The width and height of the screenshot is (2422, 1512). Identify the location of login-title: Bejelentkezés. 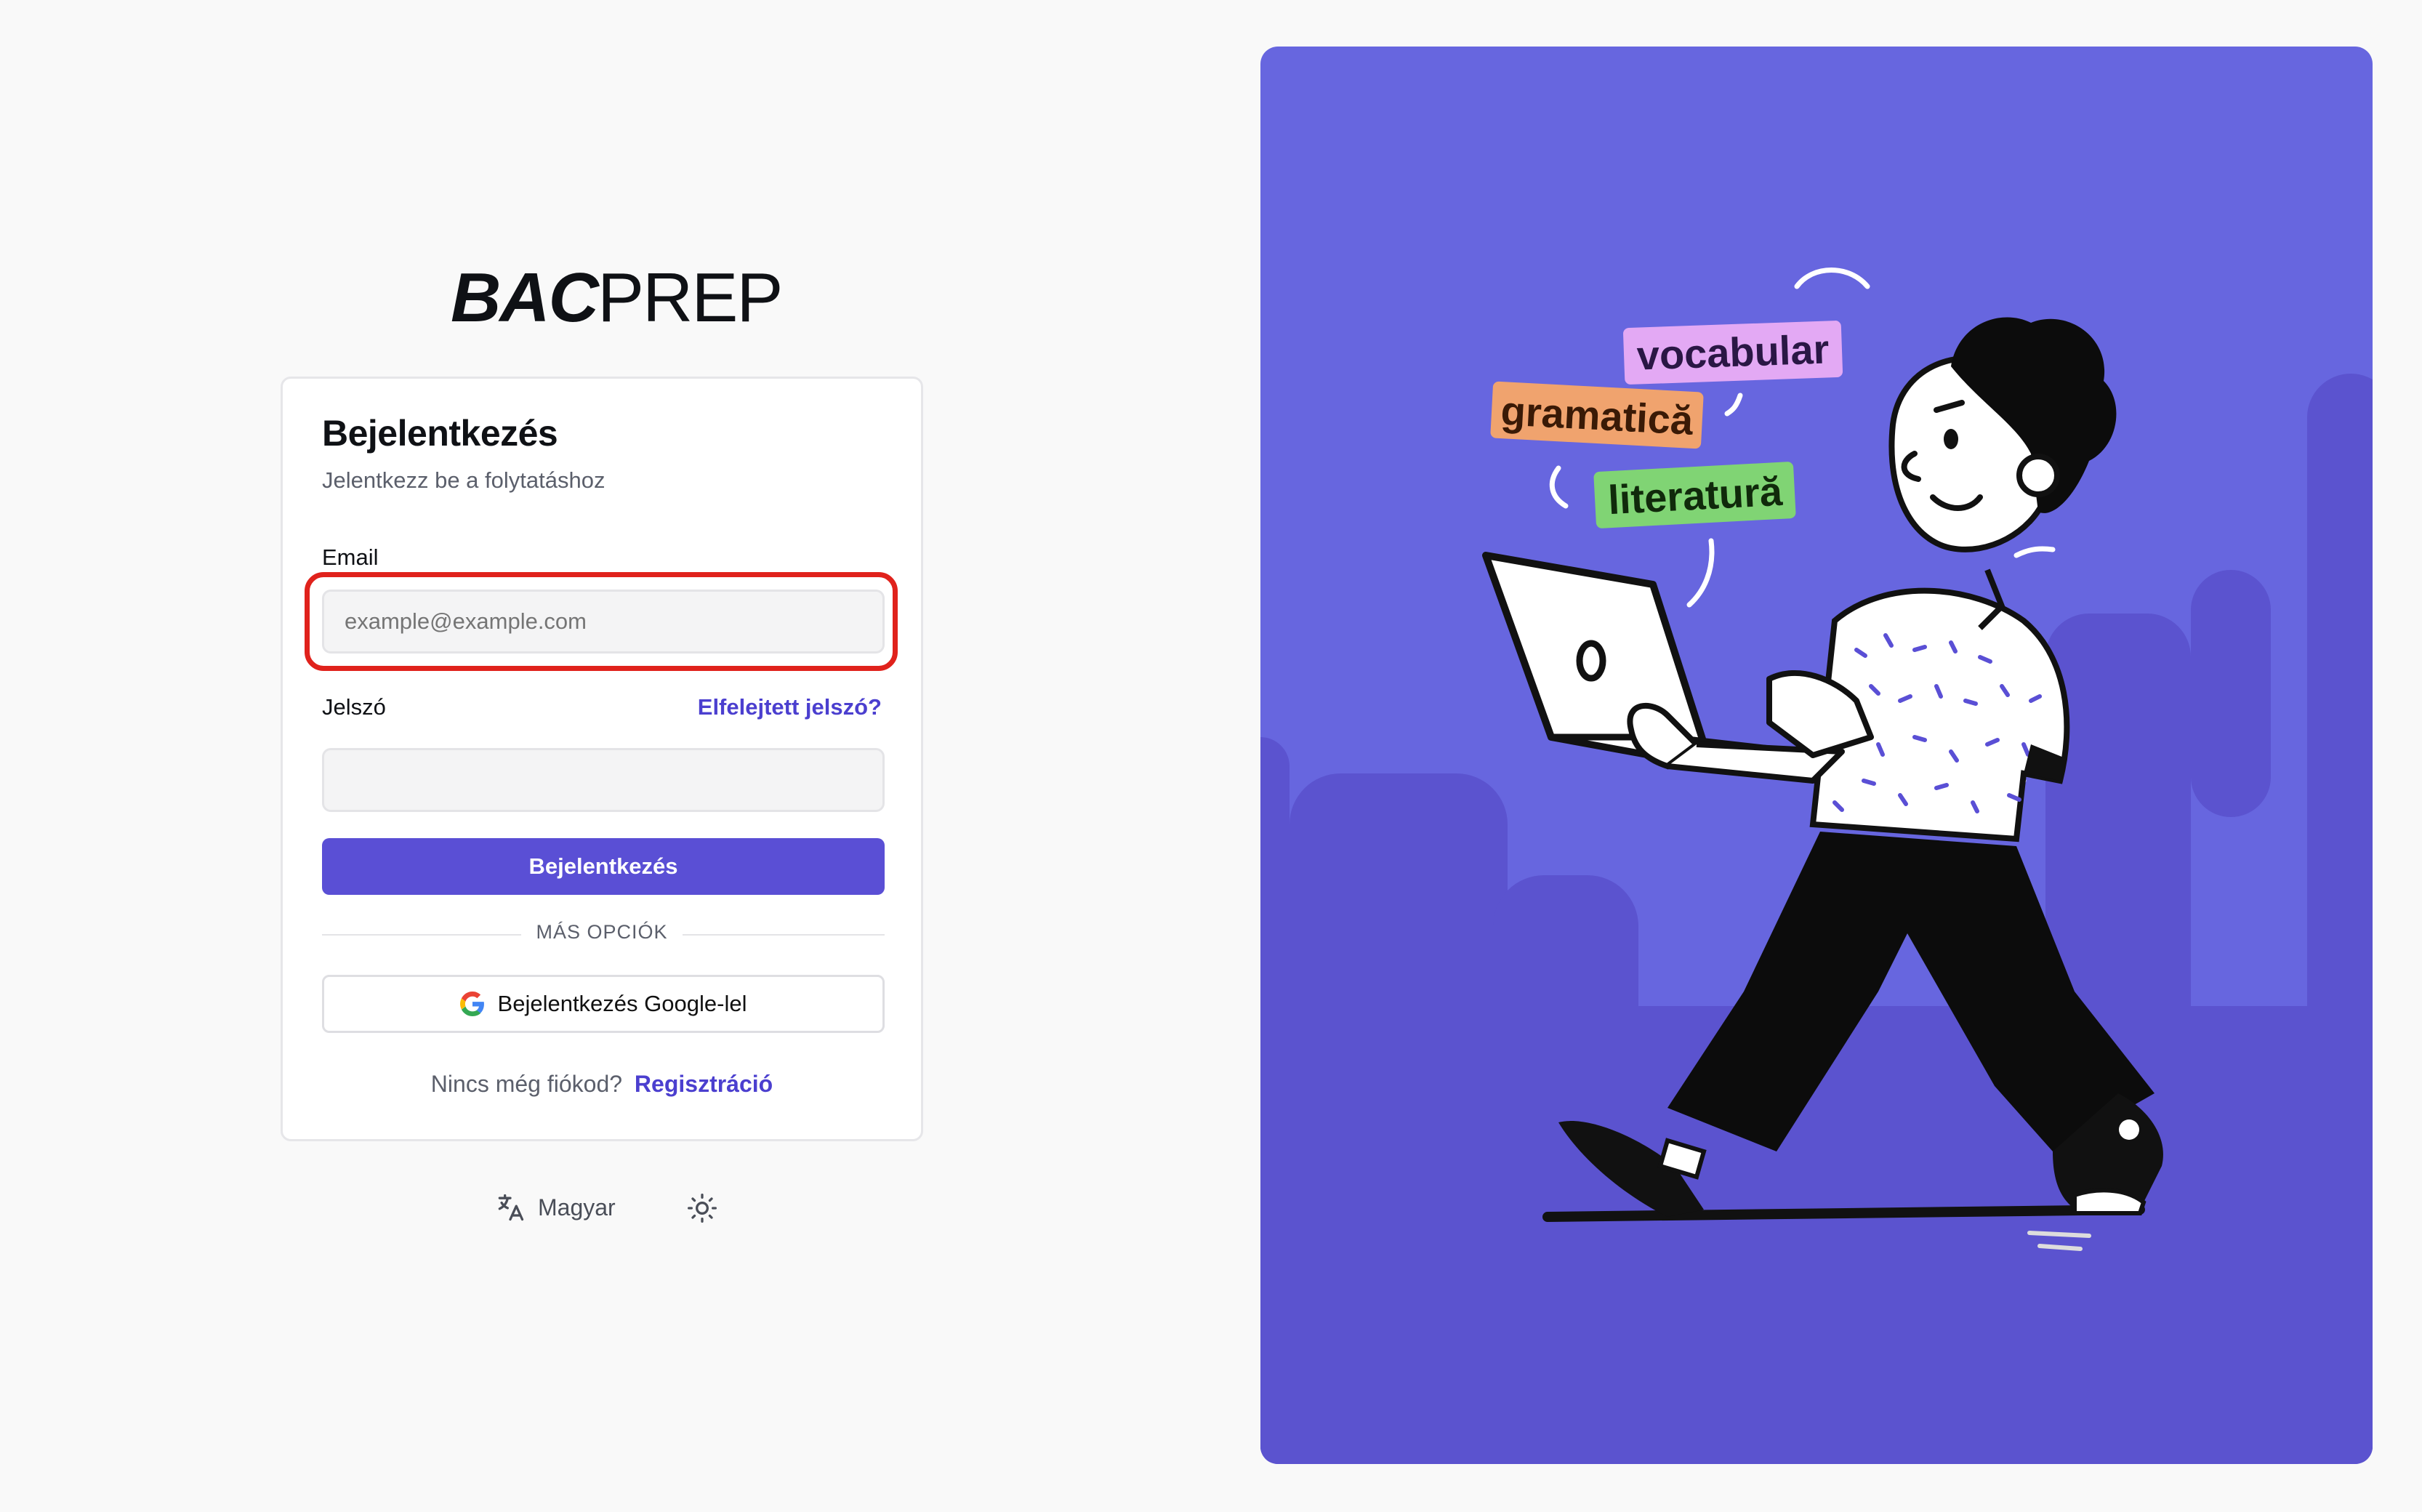
(440, 433).